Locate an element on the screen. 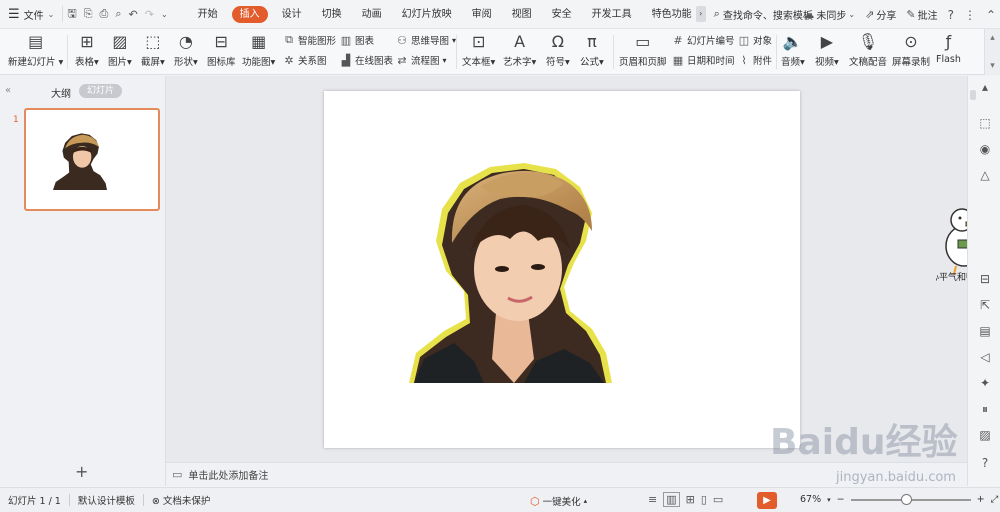 The height and width of the screenshot is (512, 1000). export-icon: ⇱ is located at coordinates (985, 305).